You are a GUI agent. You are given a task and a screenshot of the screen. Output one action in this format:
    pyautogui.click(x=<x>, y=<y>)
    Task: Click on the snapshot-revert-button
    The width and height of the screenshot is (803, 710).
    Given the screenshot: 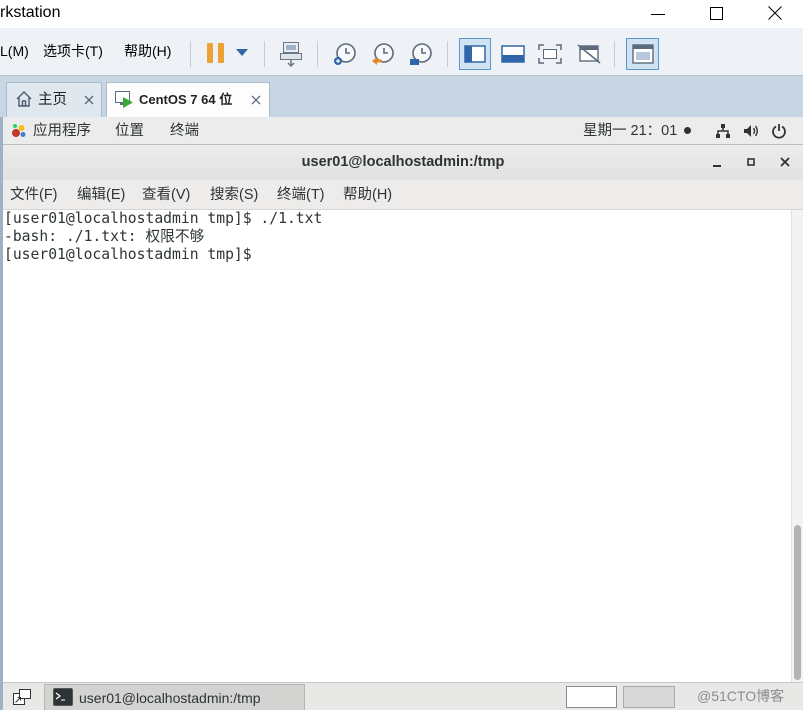 What is the action you would take?
    pyautogui.click(x=383, y=54)
    